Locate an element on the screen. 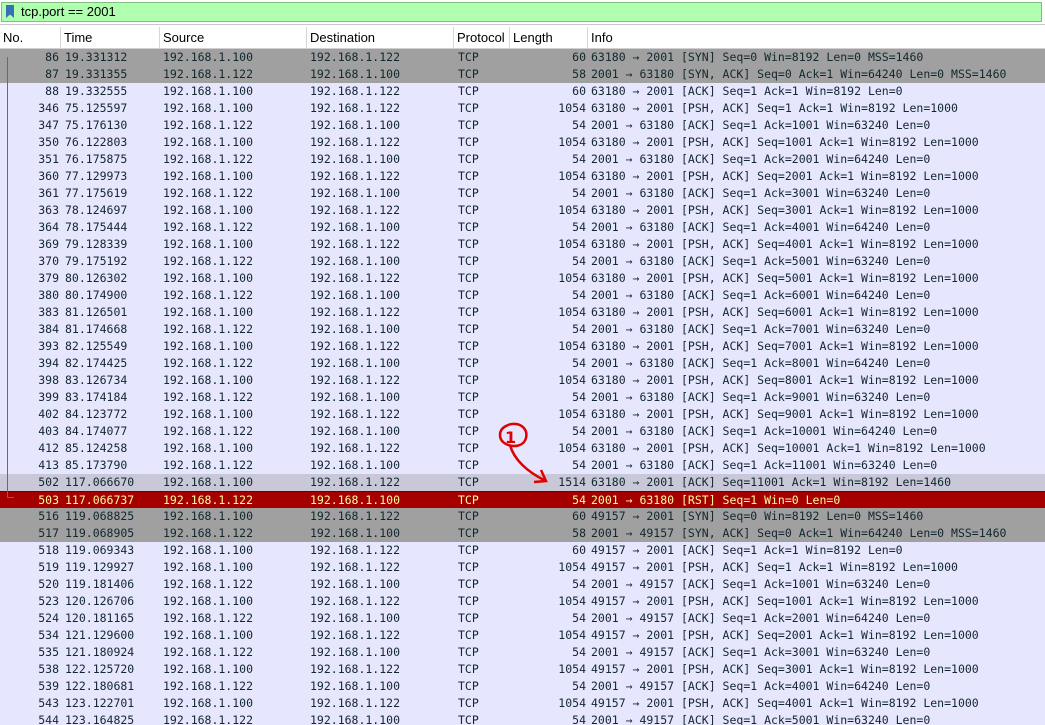  column-header-source: Source is located at coordinates (233, 37).